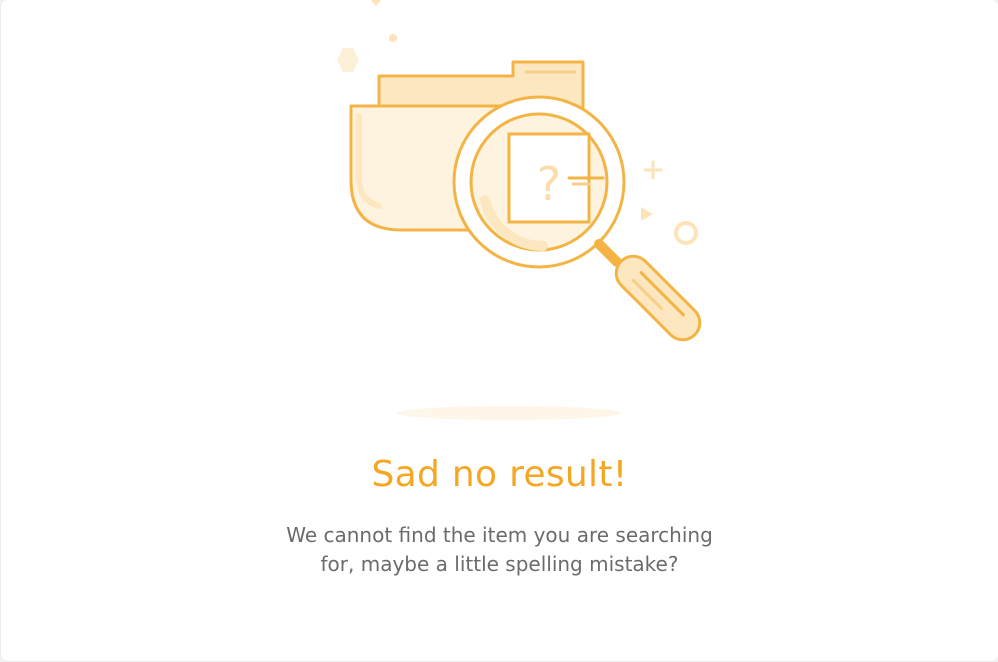 Image resolution: width=998 pixels, height=662 pixels. What do you see at coordinates (686, 233) in the screenshot?
I see `ring-decoration` at bounding box center [686, 233].